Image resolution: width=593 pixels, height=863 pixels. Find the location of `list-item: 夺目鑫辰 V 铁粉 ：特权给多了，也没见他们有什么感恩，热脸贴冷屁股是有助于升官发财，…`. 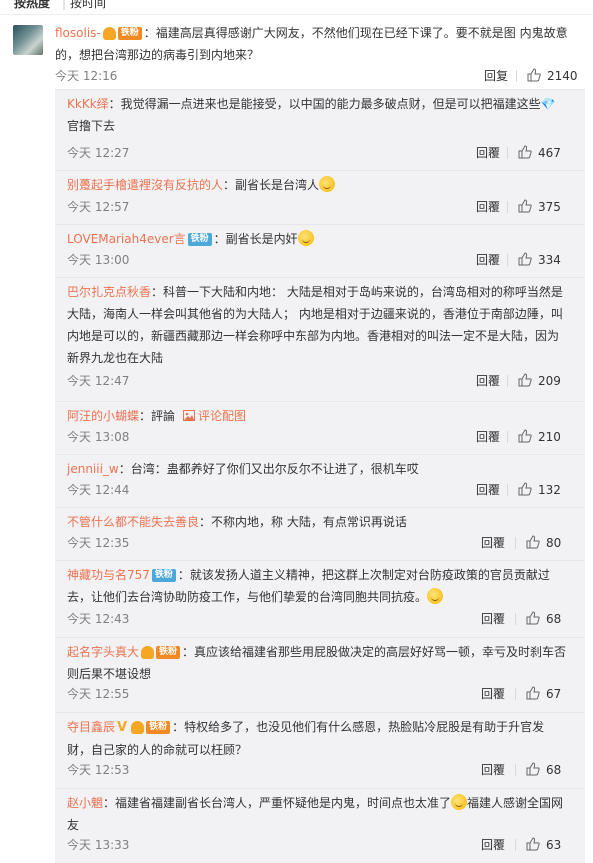

list-item: 夺目鑫辰 V 铁粉 ：特权给多了，也没见他们有什么感恩，热脸贴冷屁股是有助于升官发财，… is located at coordinates (320, 750).